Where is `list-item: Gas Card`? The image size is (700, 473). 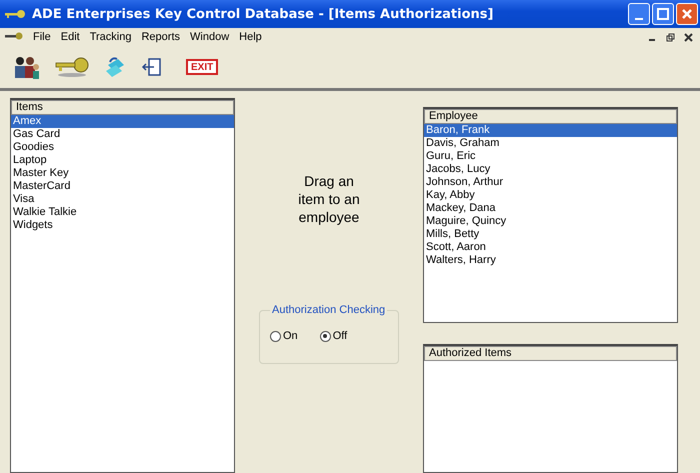
list-item: Gas Card is located at coordinates (122, 134).